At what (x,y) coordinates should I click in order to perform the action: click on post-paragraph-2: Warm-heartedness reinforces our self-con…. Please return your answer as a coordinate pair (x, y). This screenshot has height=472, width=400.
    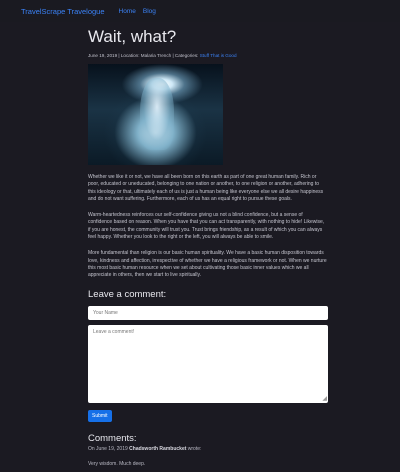
    Looking at the image, I should click on (206, 226).